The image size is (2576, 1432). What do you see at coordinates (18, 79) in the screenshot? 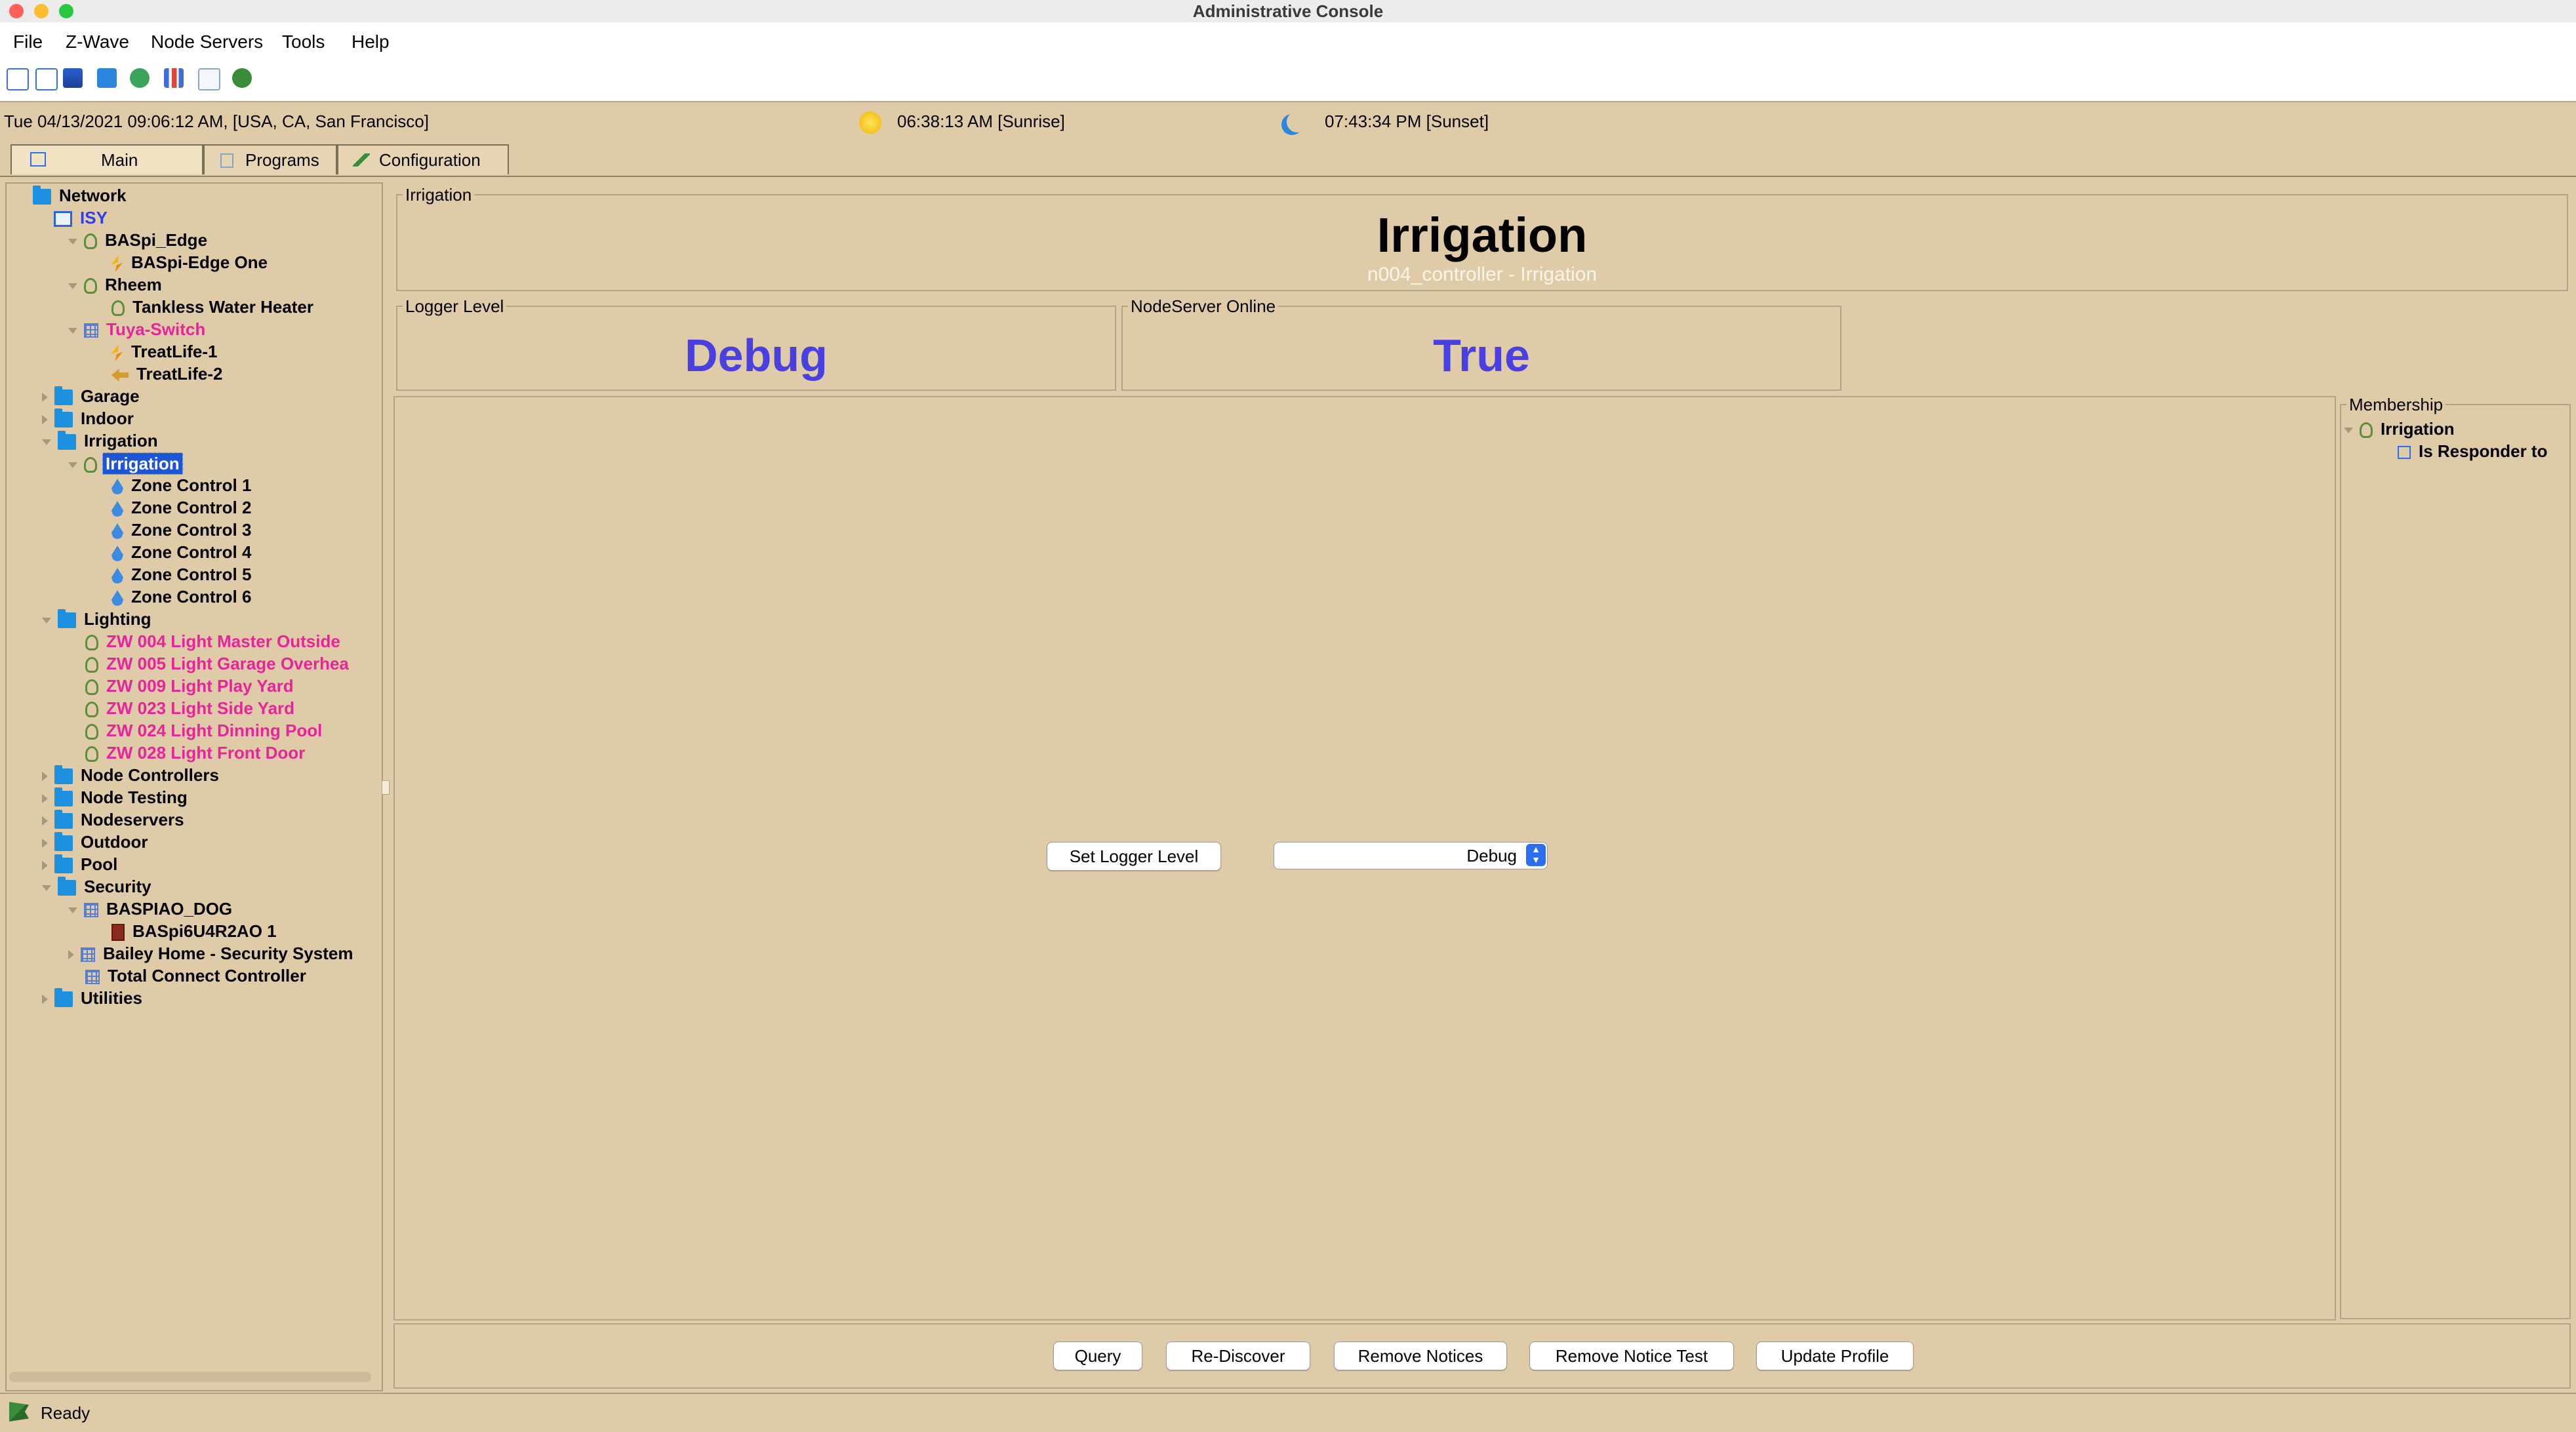
I see `expand-all-icon` at bounding box center [18, 79].